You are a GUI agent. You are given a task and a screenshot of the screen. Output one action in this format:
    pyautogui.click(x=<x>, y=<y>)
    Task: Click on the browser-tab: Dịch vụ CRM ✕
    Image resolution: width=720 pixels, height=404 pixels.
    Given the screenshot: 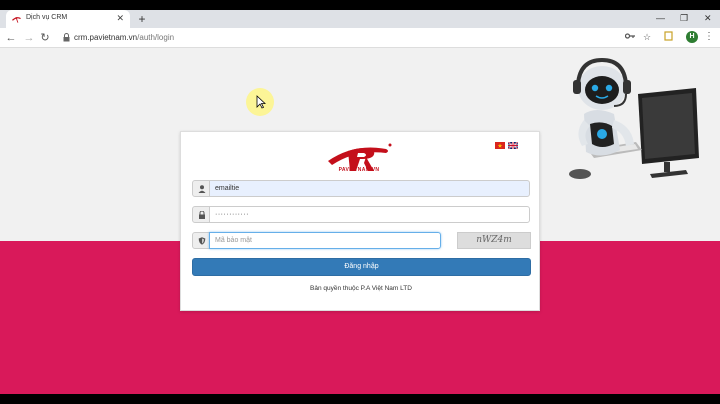 What is the action you would take?
    pyautogui.click(x=68, y=19)
    